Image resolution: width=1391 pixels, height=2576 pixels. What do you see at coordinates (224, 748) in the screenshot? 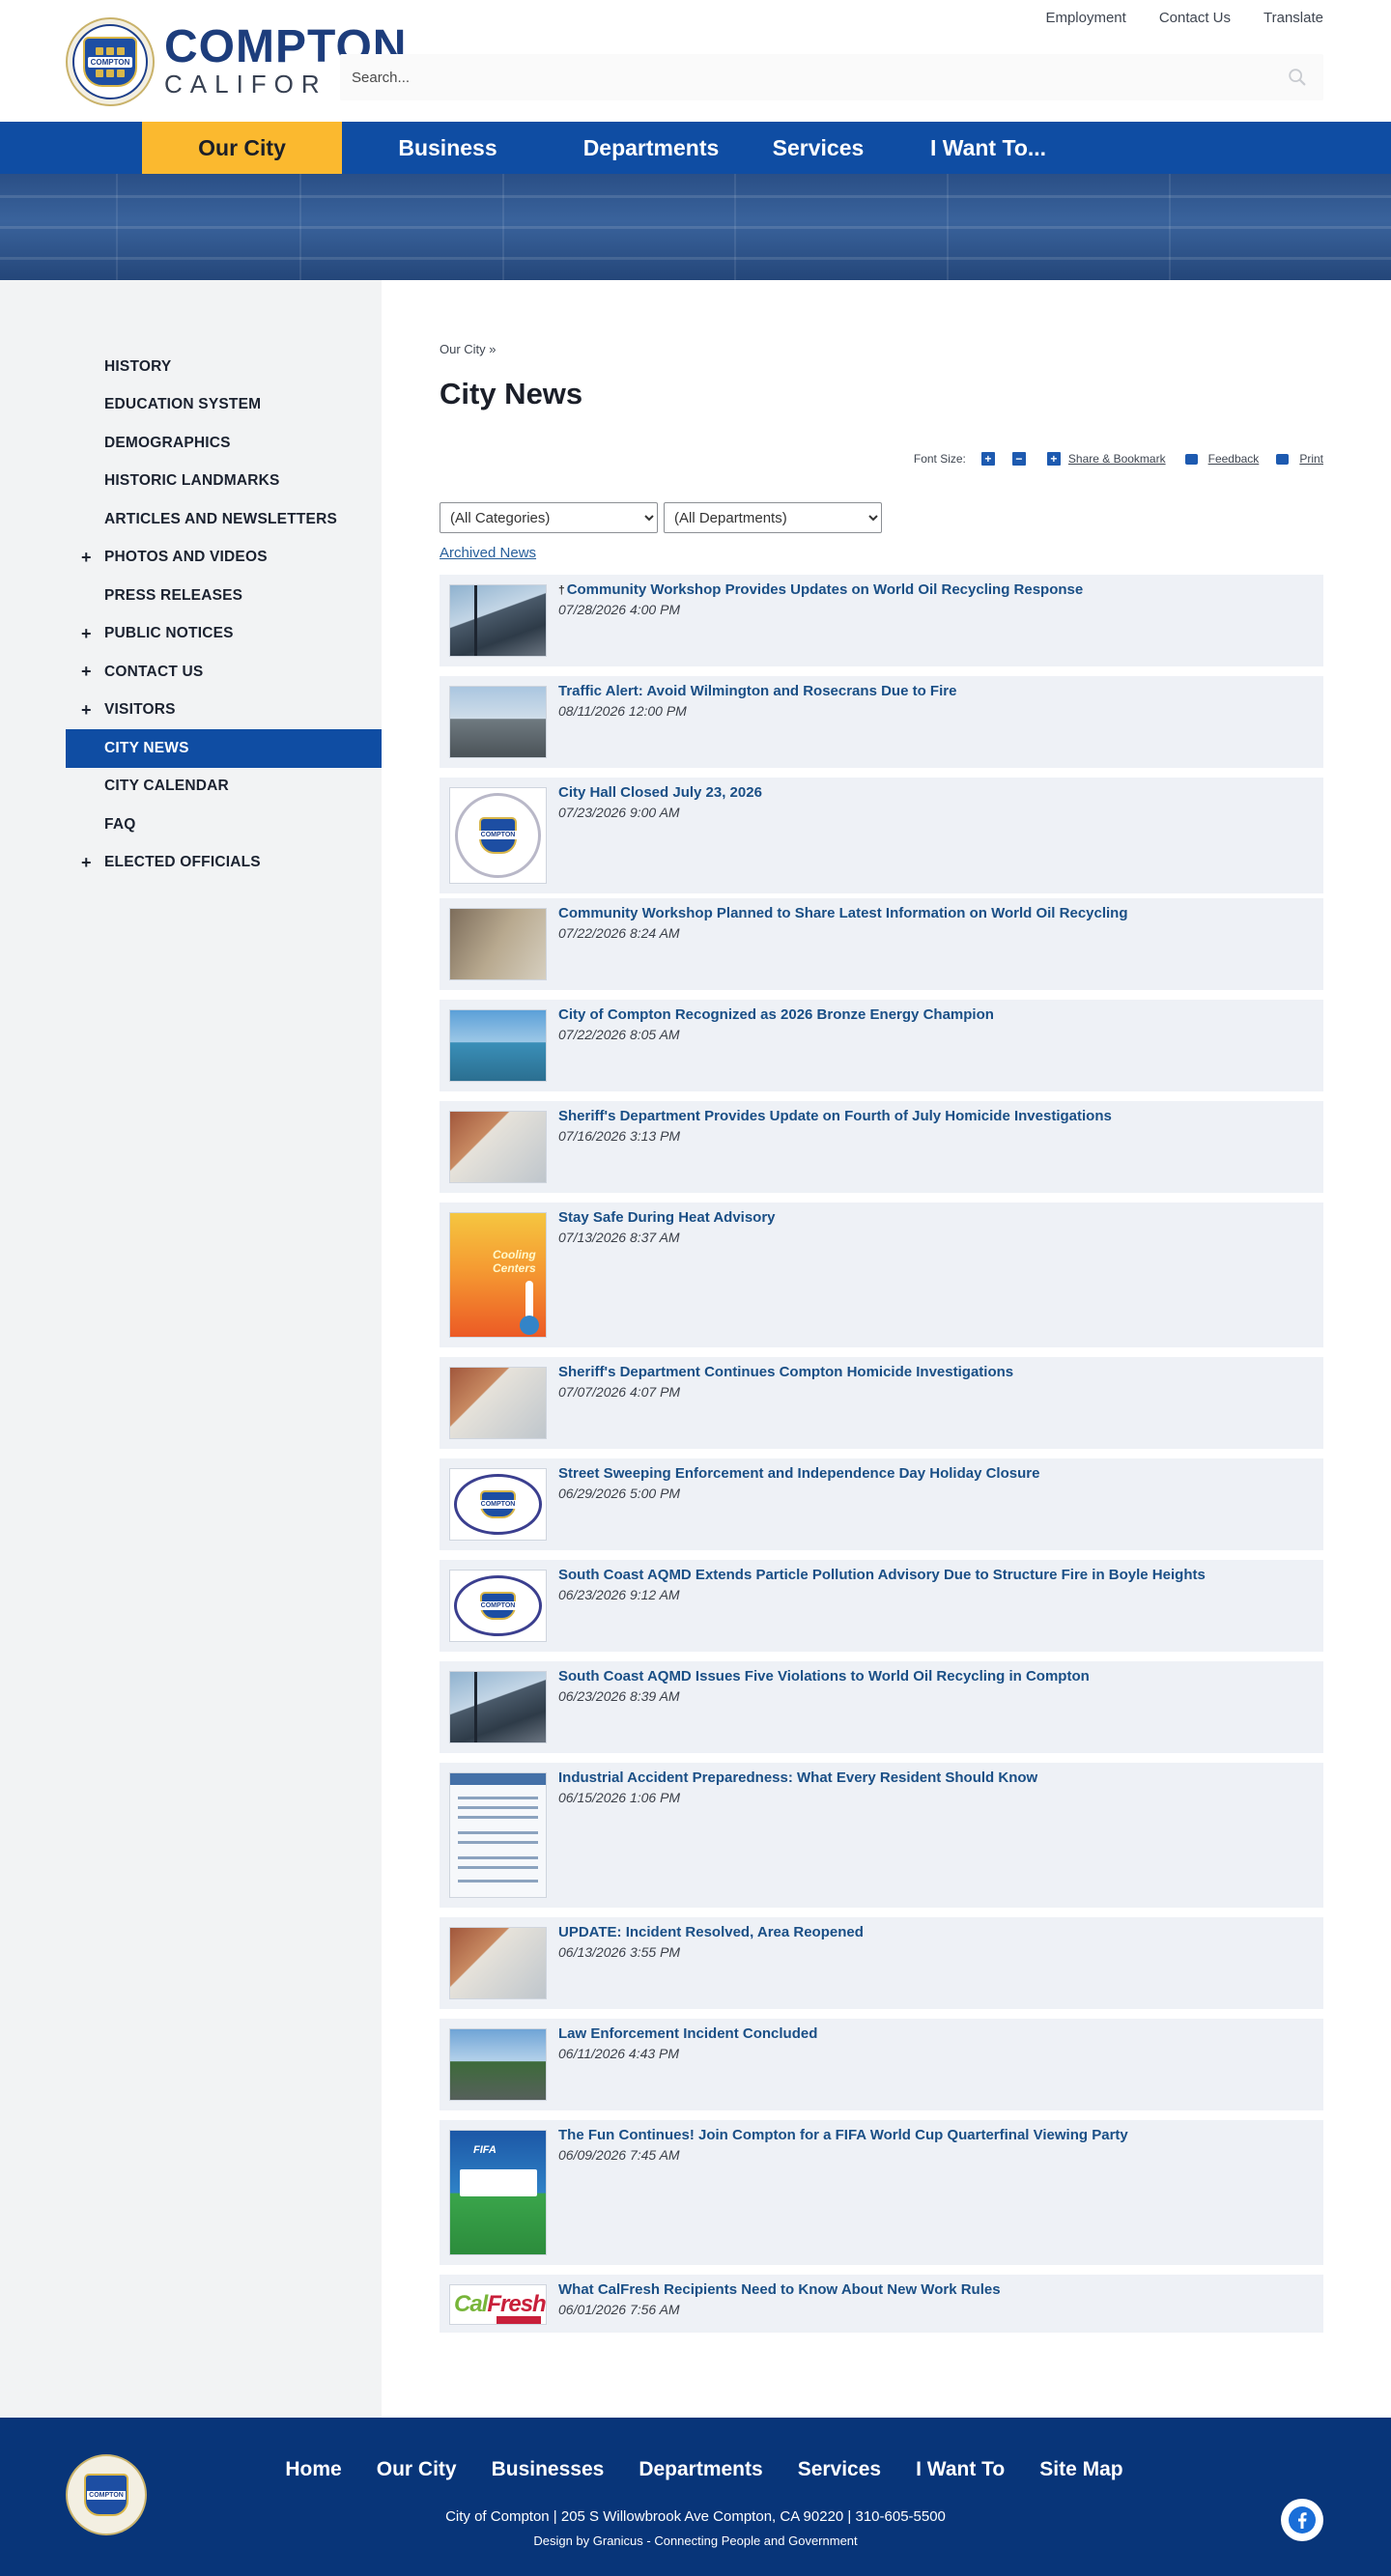
I see `sidebar-item-city-news: CITY NEWS` at bounding box center [224, 748].